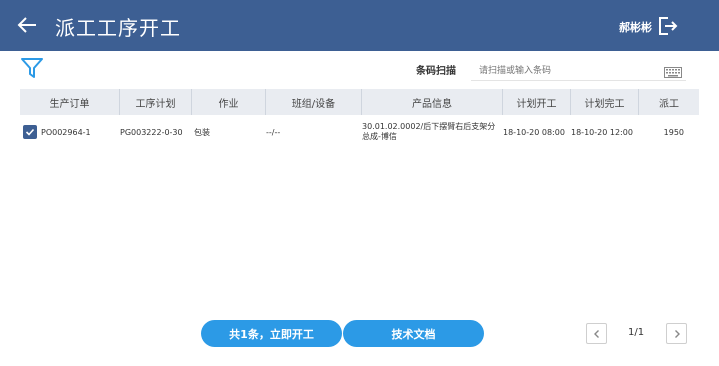 The width and height of the screenshot is (719, 366). I want to click on user-name: 郝彬彬, so click(635, 27).